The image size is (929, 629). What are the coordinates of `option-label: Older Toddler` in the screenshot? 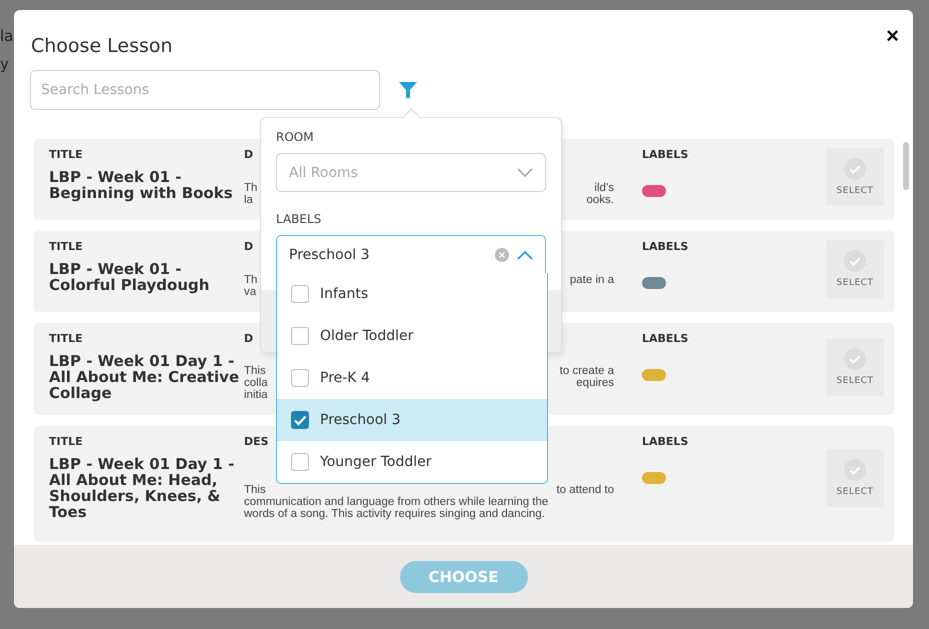 It's located at (367, 336).